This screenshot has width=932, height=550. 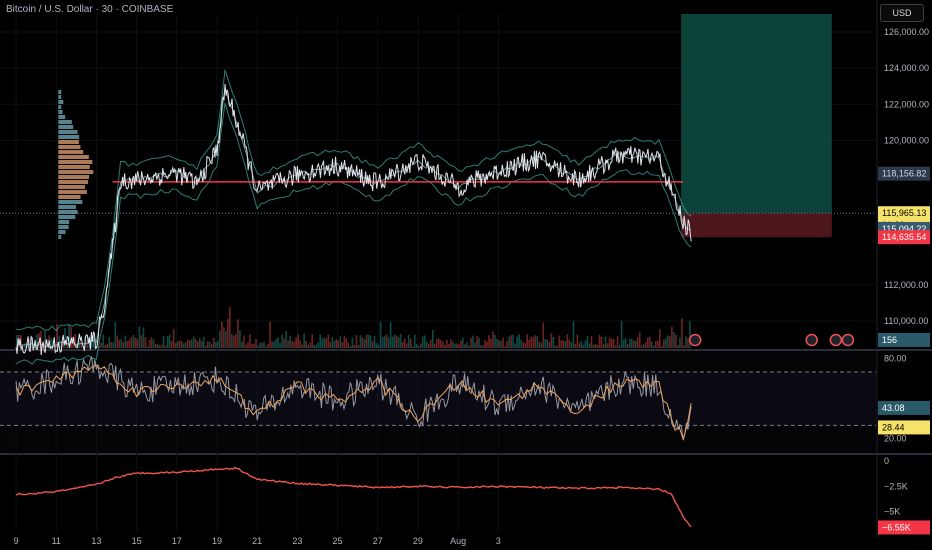 What do you see at coordinates (297, 541) in the screenshot?
I see `x-tick-label: 23` at bounding box center [297, 541].